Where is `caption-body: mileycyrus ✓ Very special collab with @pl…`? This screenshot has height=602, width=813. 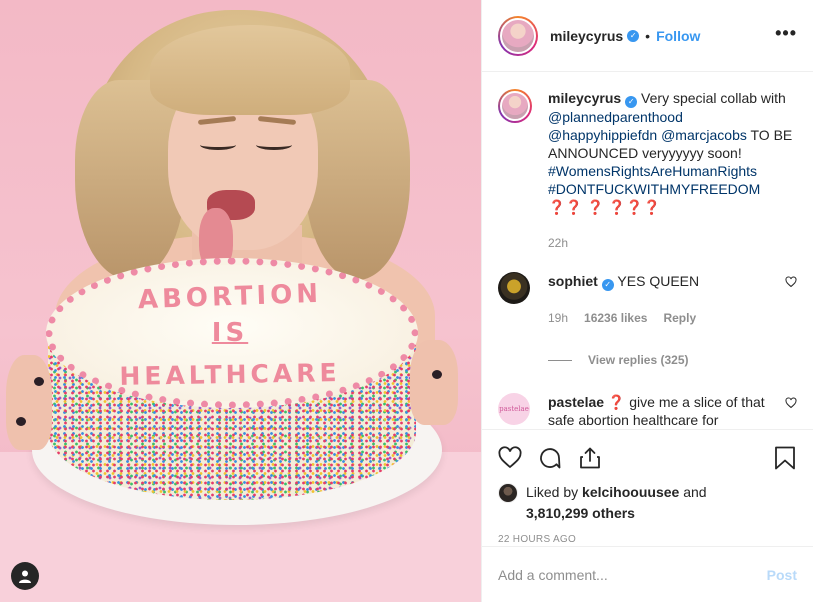
caption-body: mileycyrus ✓ Very special collab with @pl… is located at coordinates (670, 170).